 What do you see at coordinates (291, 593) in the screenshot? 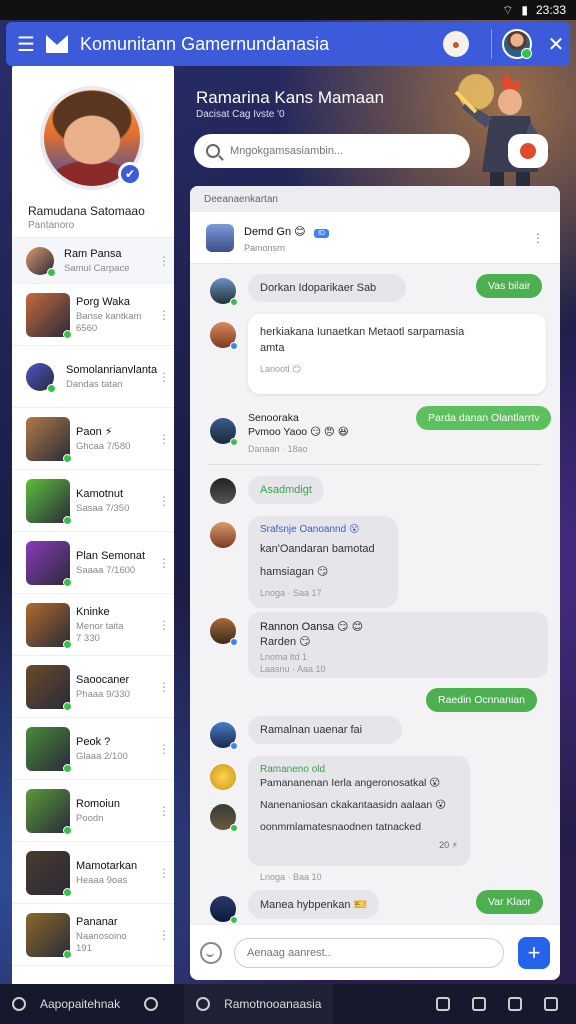
I see `message-meta: Lnoga · Saa 17` at bounding box center [291, 593].